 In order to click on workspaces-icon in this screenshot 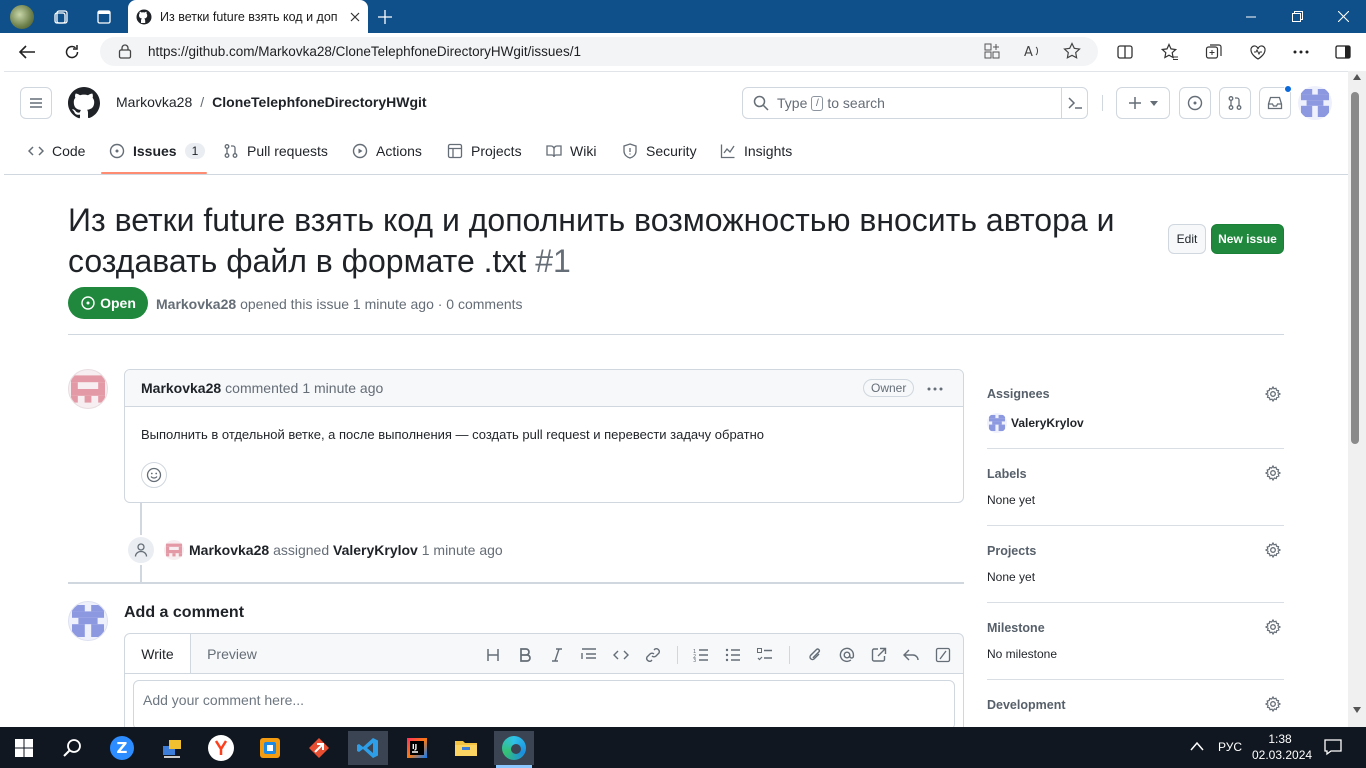, I will do `click(62, 17)`.